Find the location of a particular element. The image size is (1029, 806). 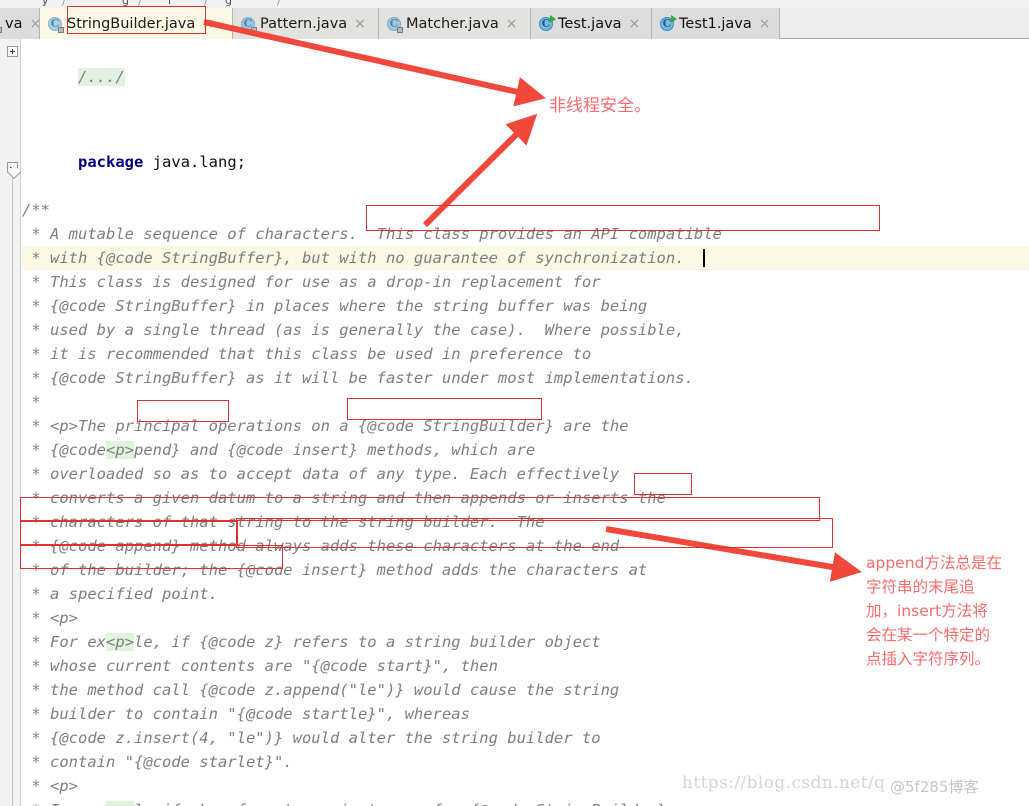

code-text: * a specified point. is located at coordinates (120, 594).